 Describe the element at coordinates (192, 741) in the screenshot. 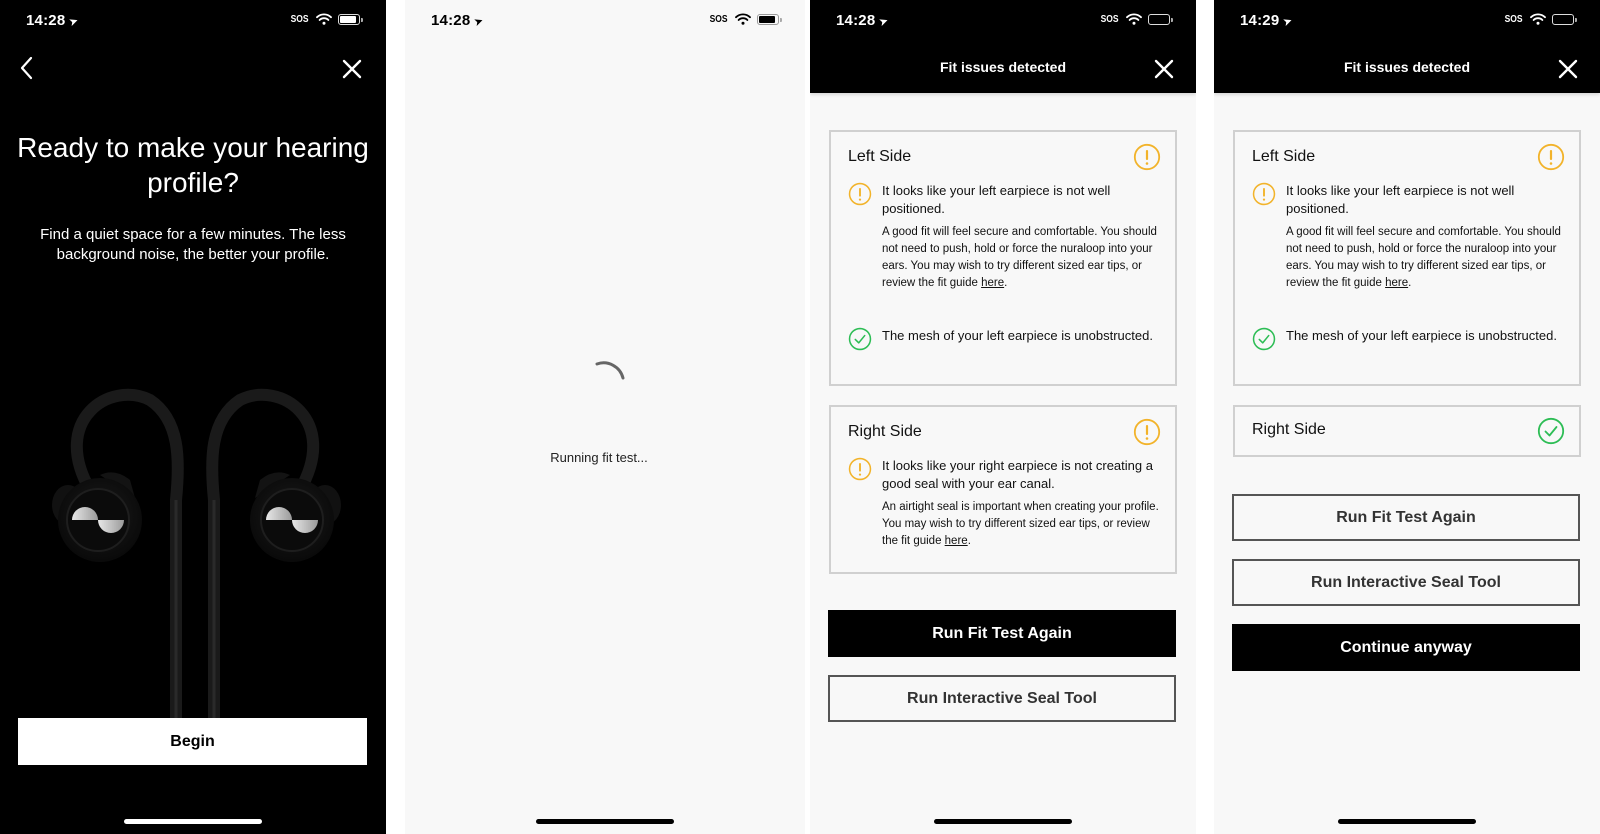

I see `begin-button: Begin` at that location.